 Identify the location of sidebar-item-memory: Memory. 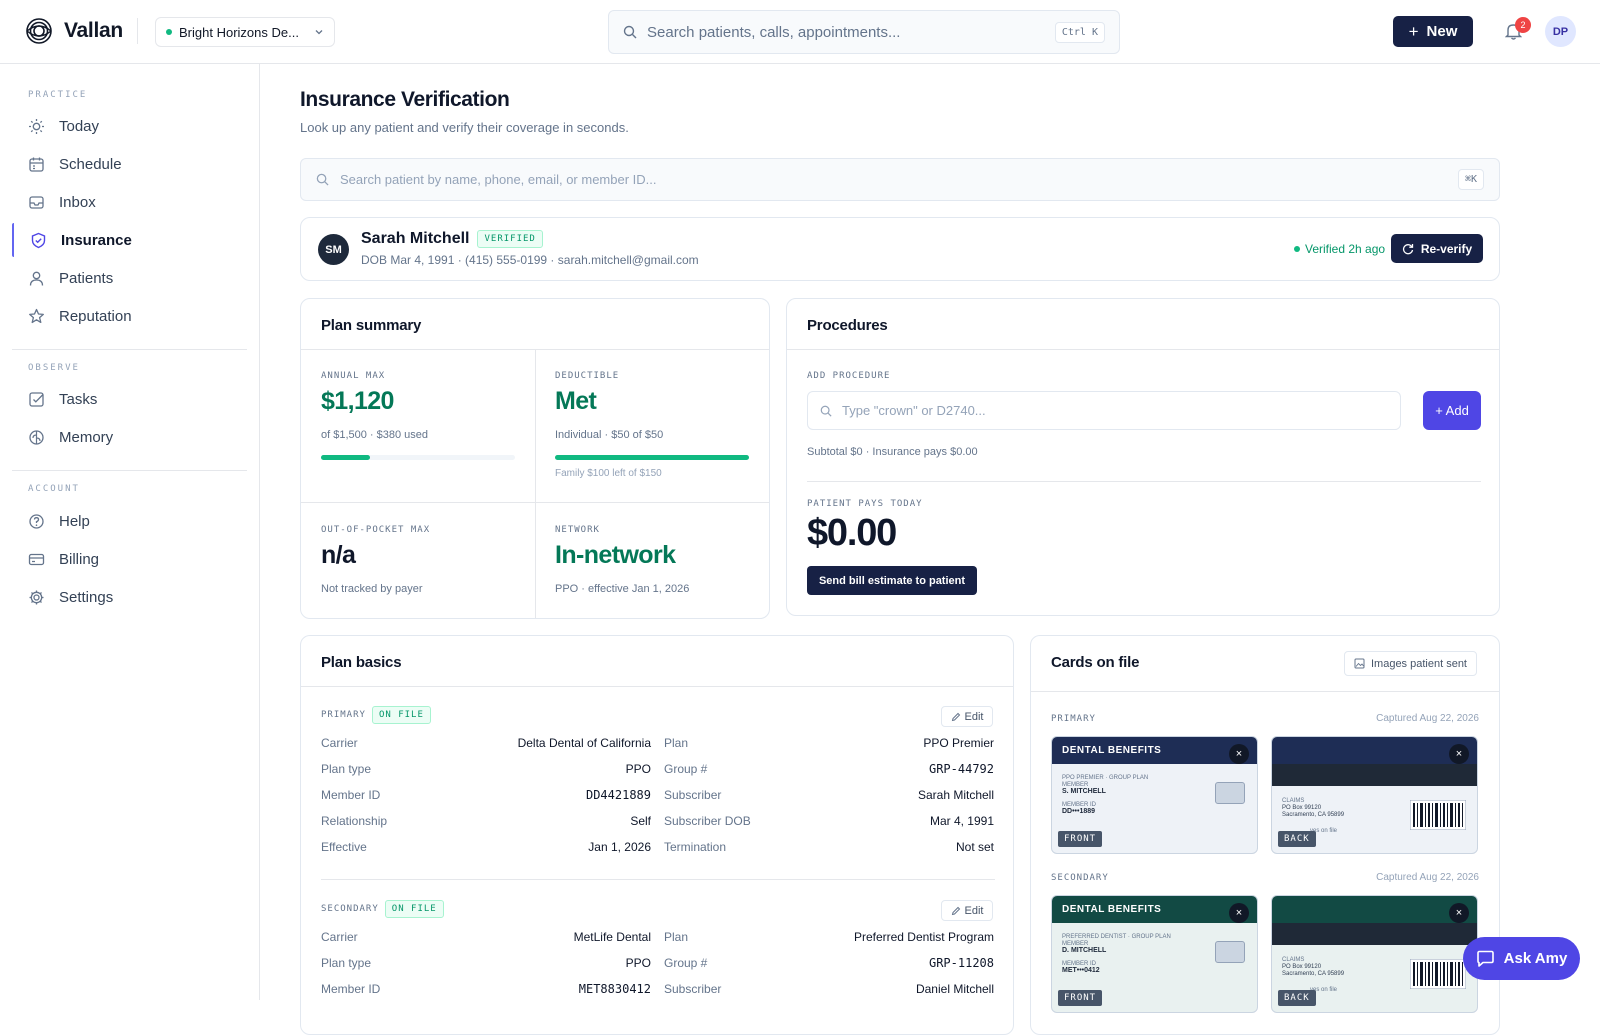
(129, 437).